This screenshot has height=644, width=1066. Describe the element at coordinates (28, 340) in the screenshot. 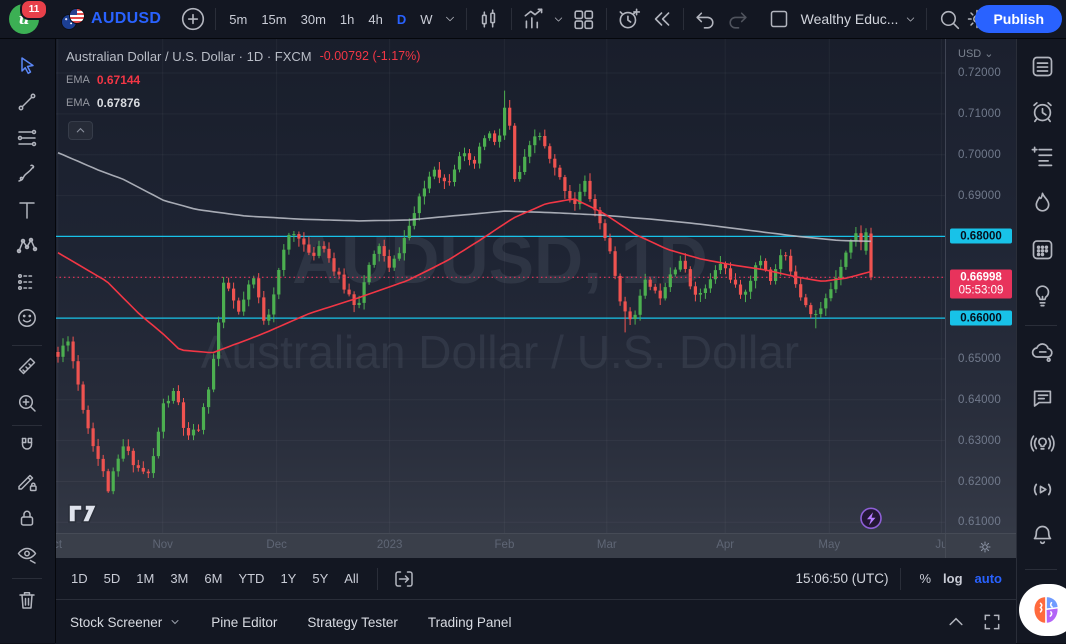

I see `drawing-toolbar` at that location.